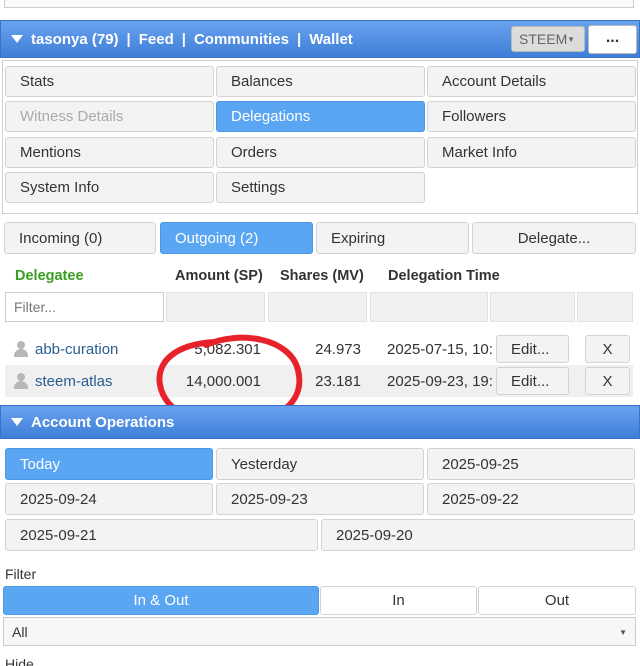 The width and height of the screenshot is (640, 666). What do you see at coordinates (440, 349) in the screenshot?
I see `delegation-time-cell: 2025-07-15, 10:` at bounding box center [440, 349].